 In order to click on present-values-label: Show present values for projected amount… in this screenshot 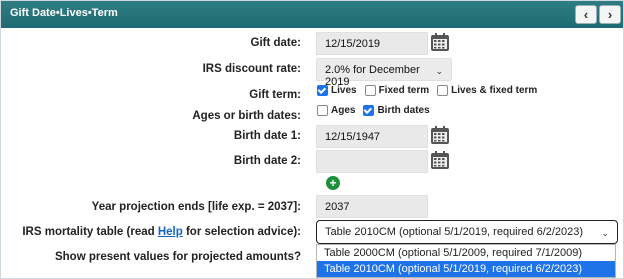, I will do `click(177, 257)`.